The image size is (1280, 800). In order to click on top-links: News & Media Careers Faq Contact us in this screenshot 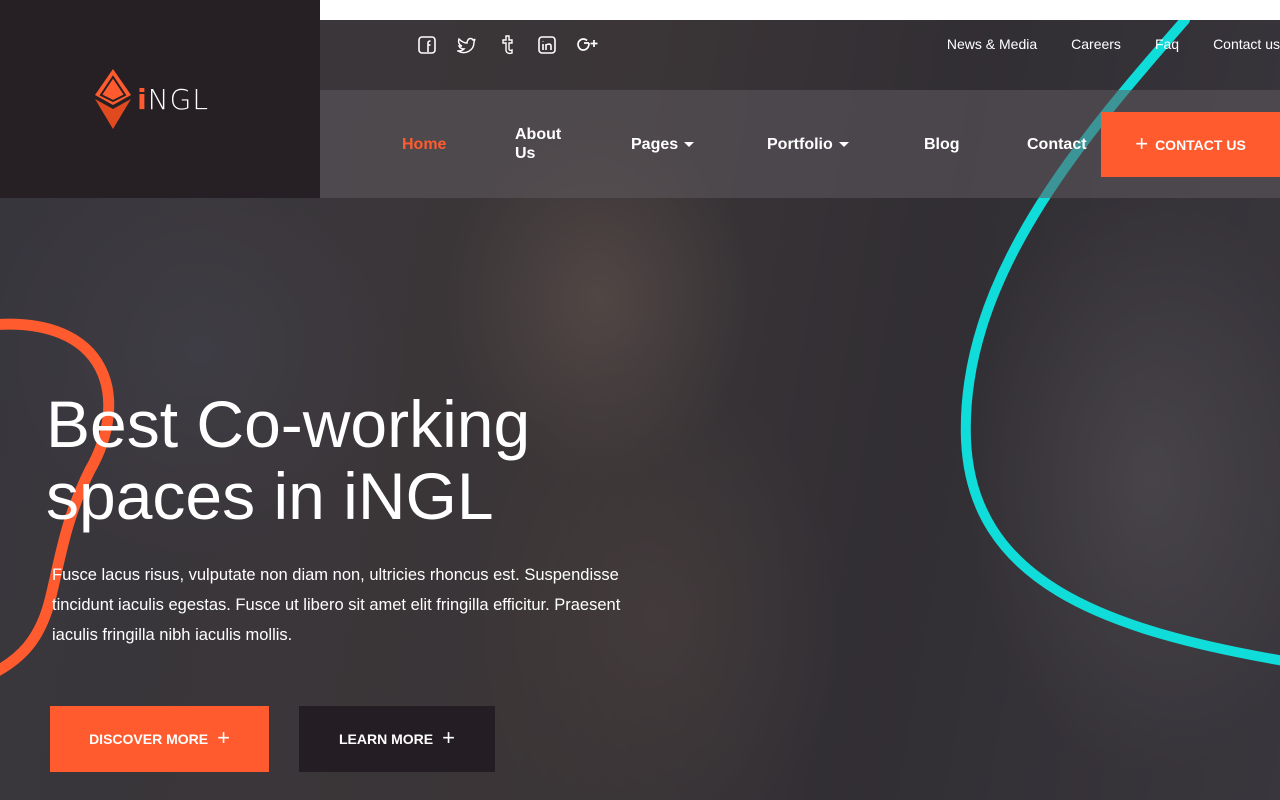, I will do `click(1113, 44)`.